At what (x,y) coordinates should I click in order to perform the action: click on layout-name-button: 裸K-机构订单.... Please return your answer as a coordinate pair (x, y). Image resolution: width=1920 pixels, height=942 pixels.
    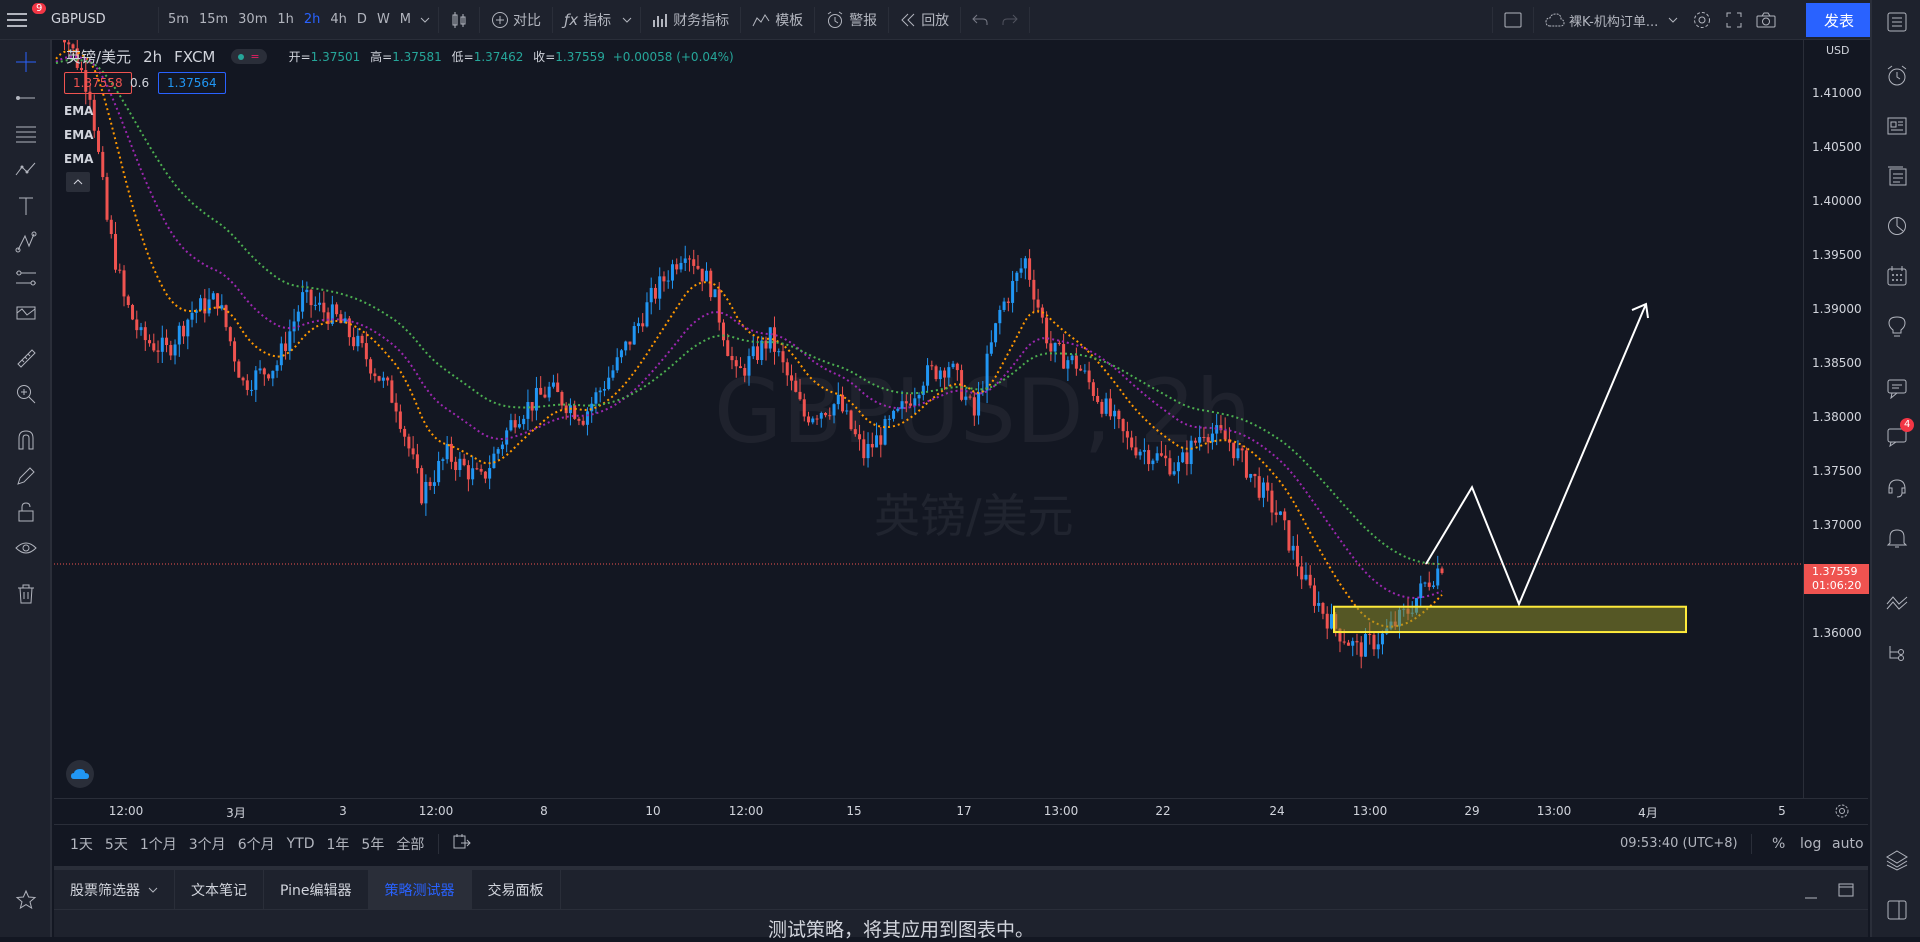
    Looking at the image, I should click on (1611, 20).